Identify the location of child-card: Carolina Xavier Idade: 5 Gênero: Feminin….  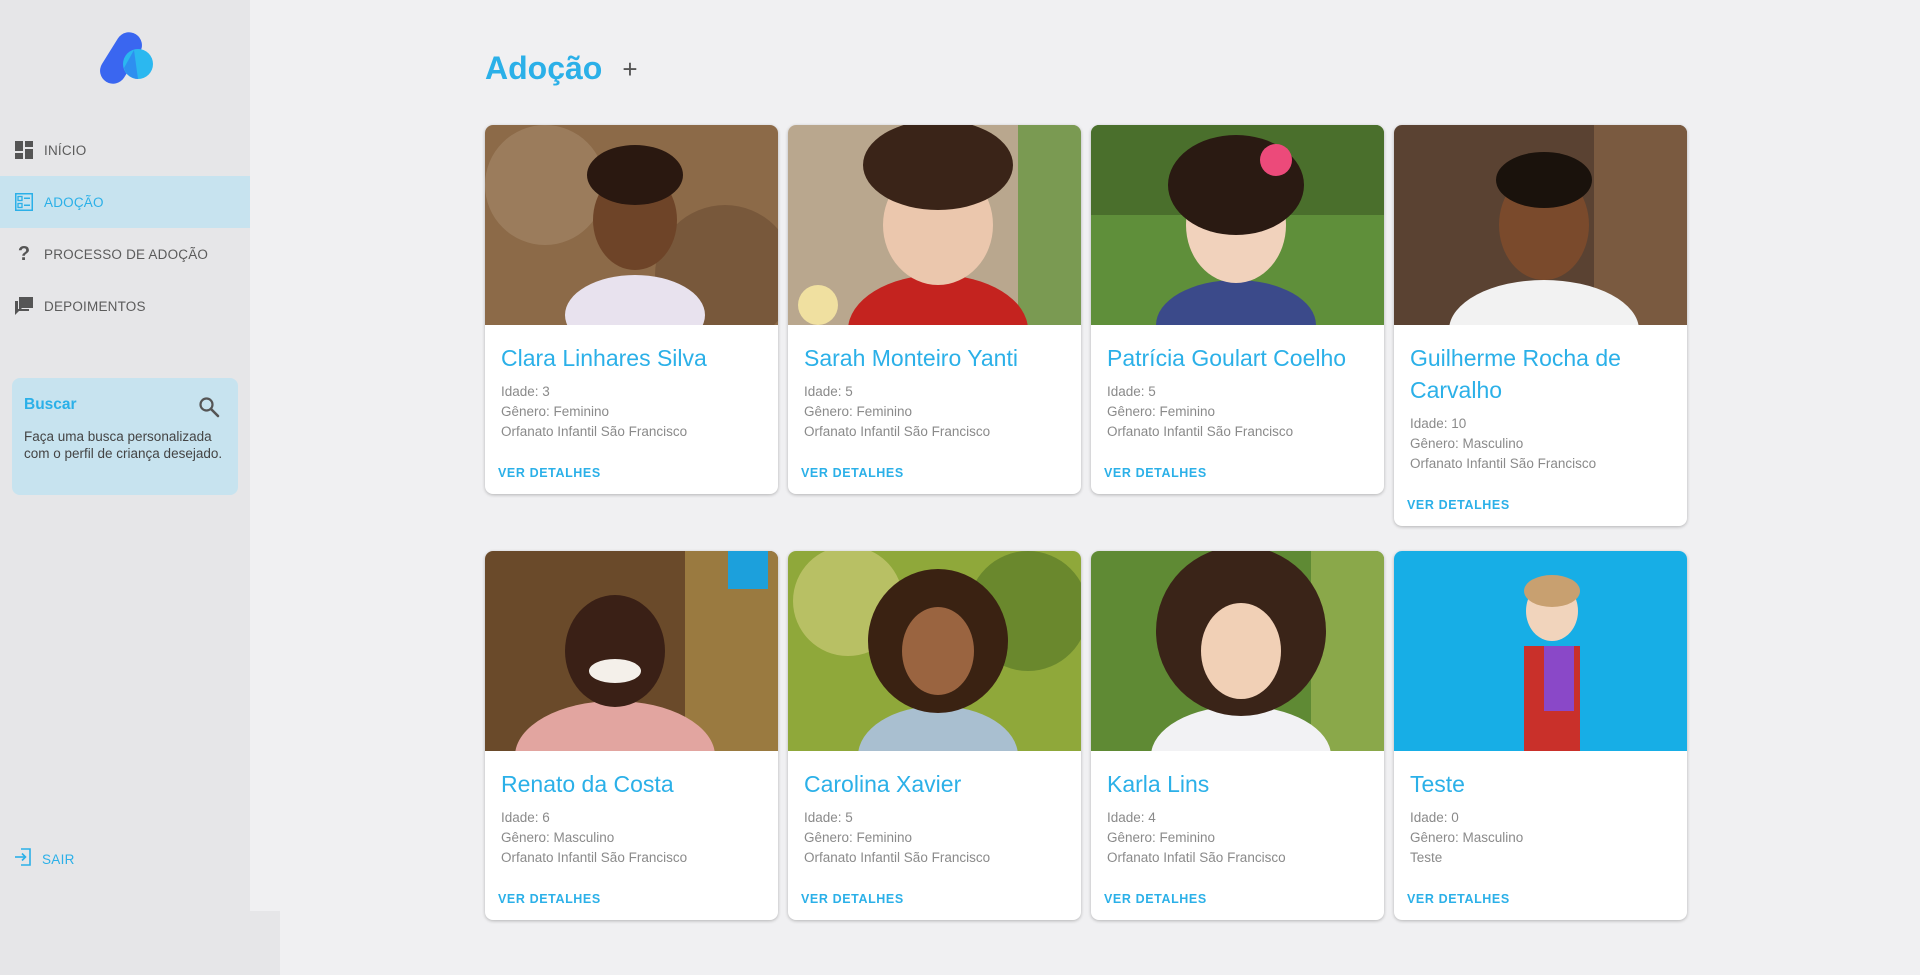
(934, 735).